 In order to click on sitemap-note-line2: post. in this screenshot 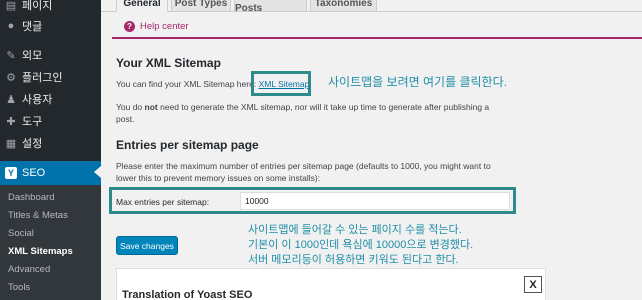, I will do `click(125, 119)`.